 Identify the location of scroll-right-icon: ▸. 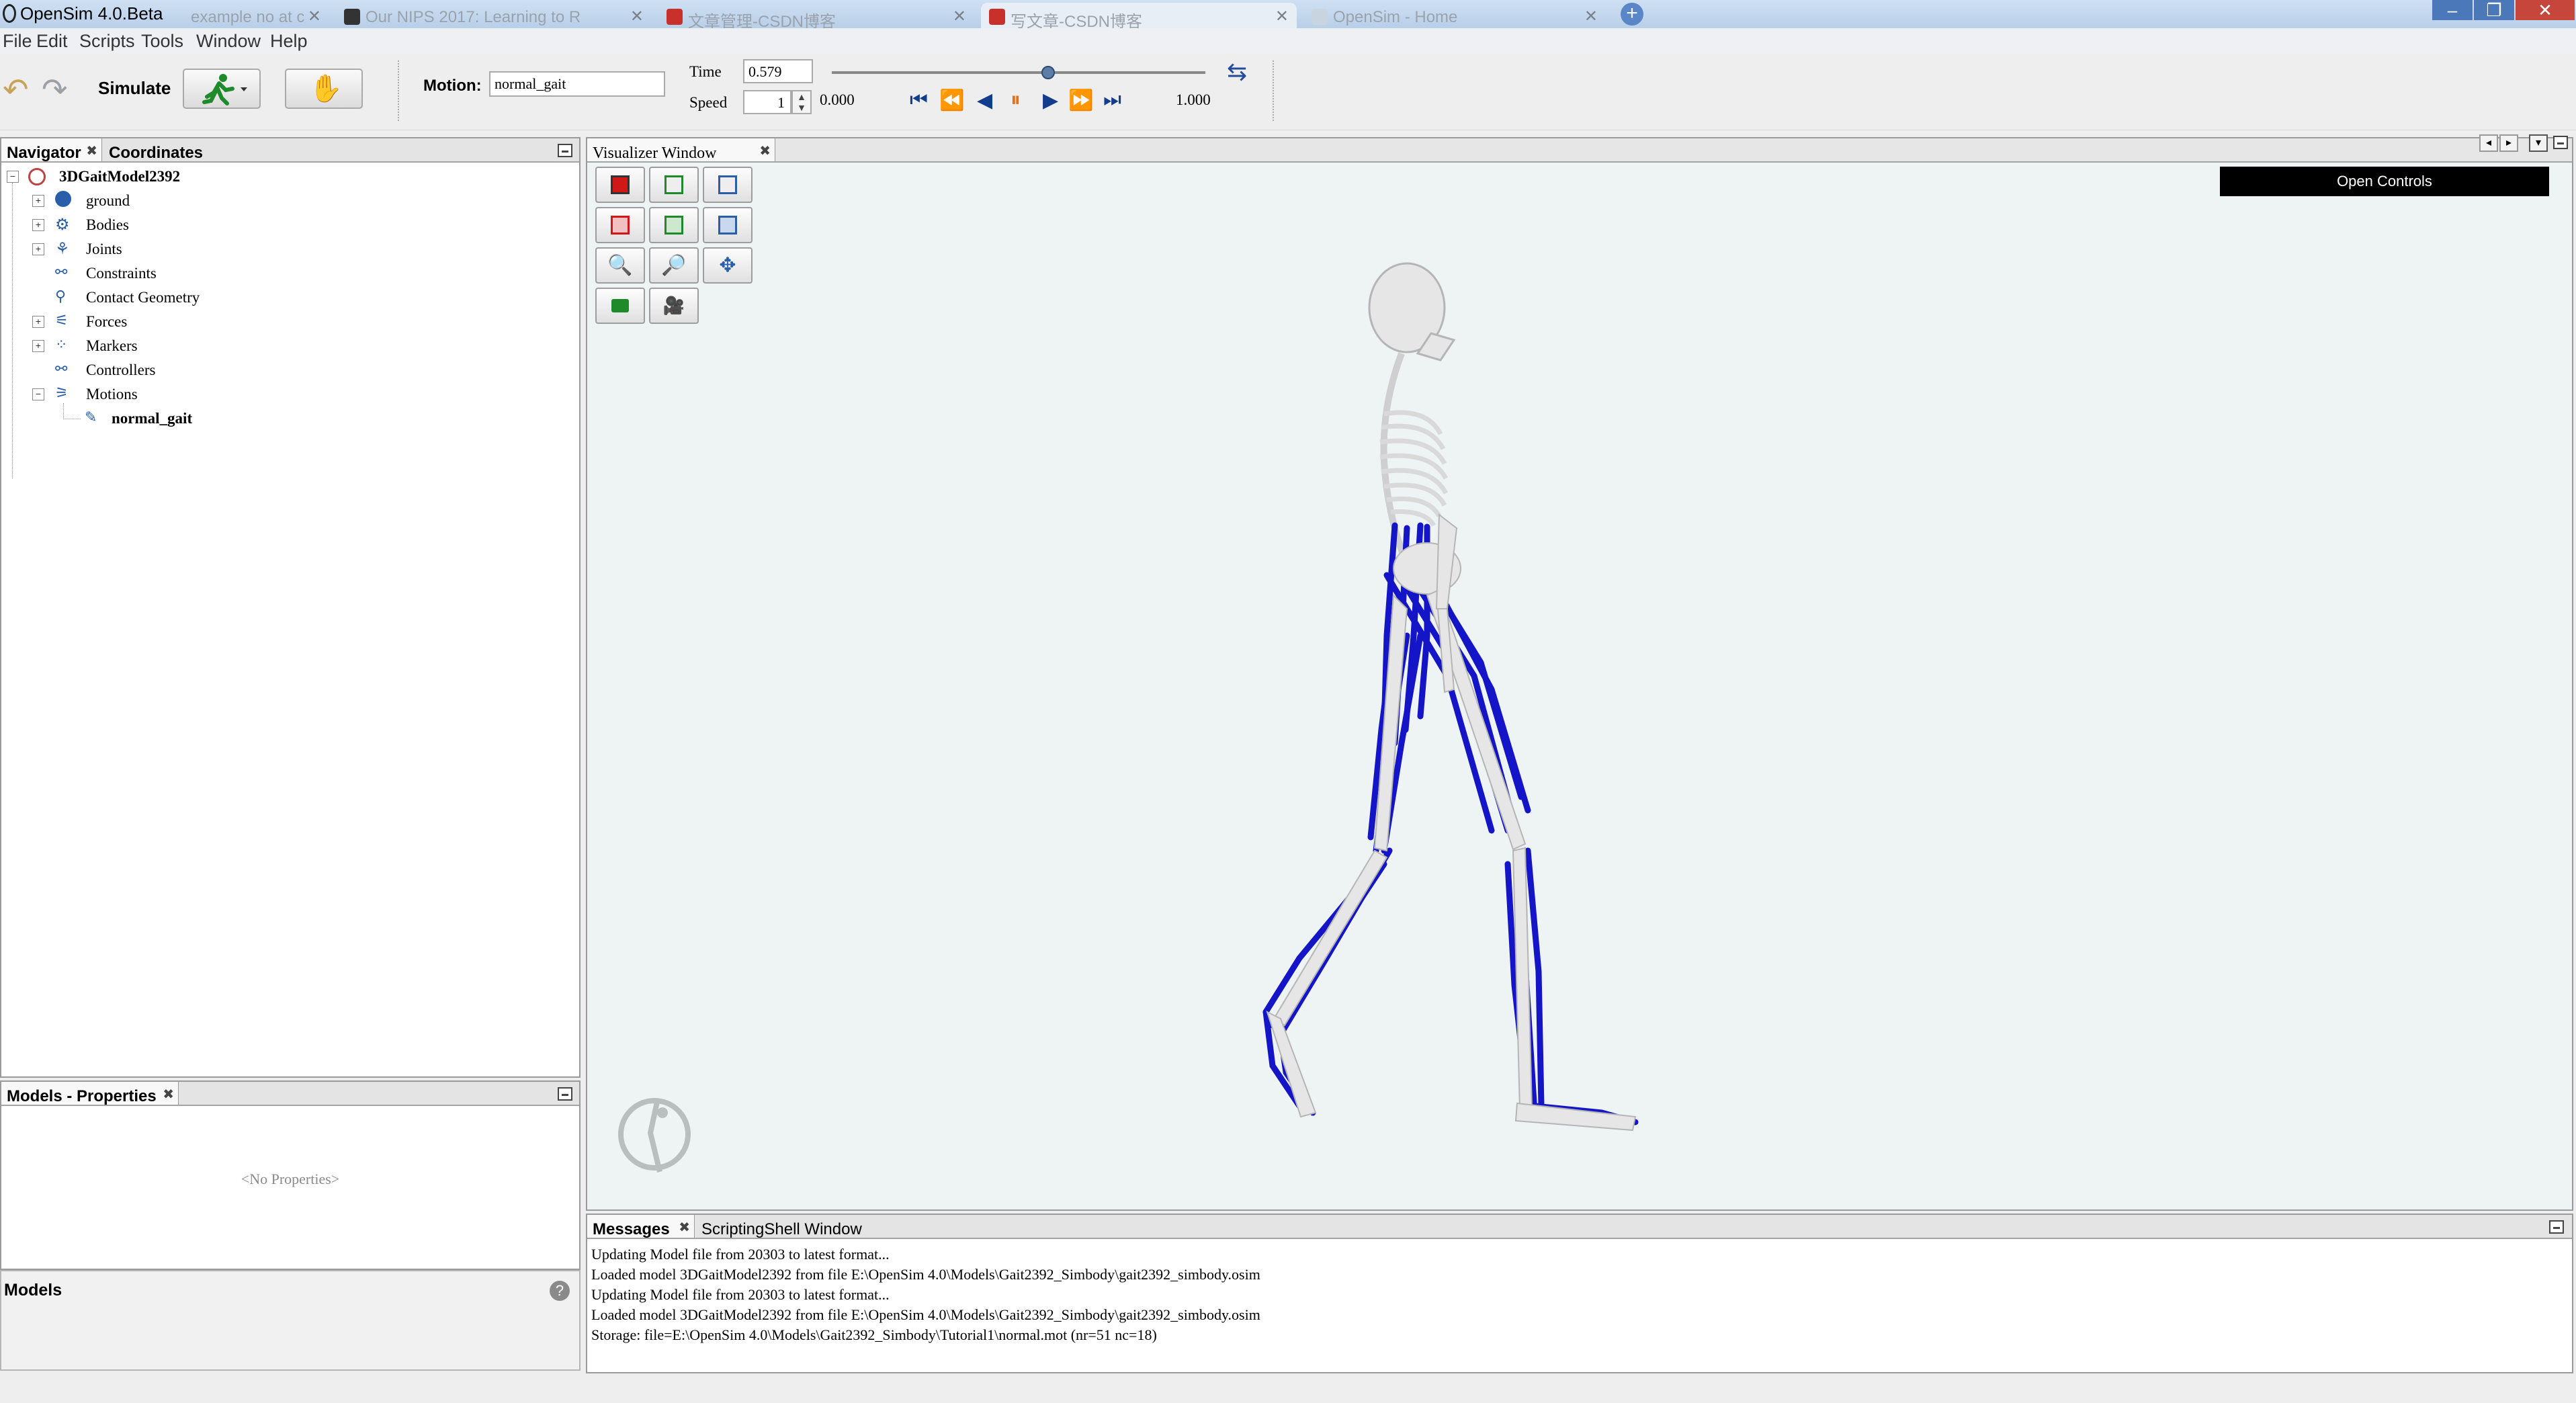
(2508, 143).